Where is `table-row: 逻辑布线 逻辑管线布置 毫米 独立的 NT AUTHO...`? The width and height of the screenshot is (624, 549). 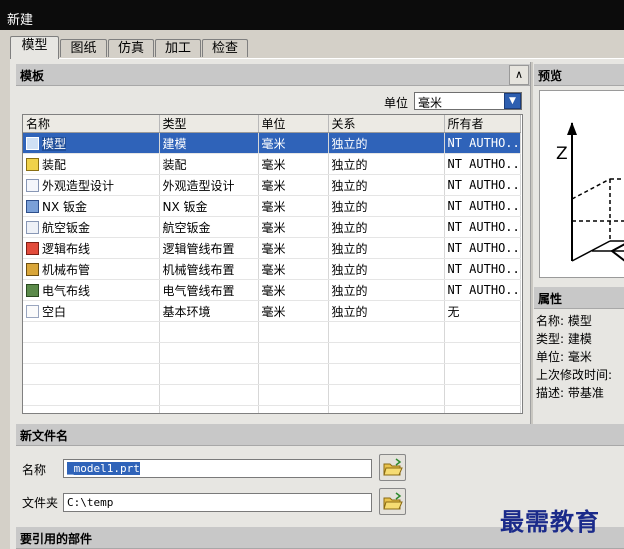
table-row: 逻辑布线 逻辑管线布置 毫米 独立的 NT AUTHO... is located at coordinates (272, 248).